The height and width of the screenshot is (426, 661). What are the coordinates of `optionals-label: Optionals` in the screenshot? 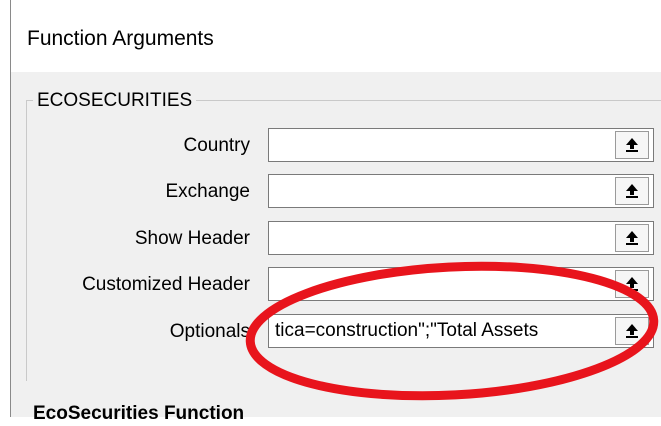 It's located at (209, 331).